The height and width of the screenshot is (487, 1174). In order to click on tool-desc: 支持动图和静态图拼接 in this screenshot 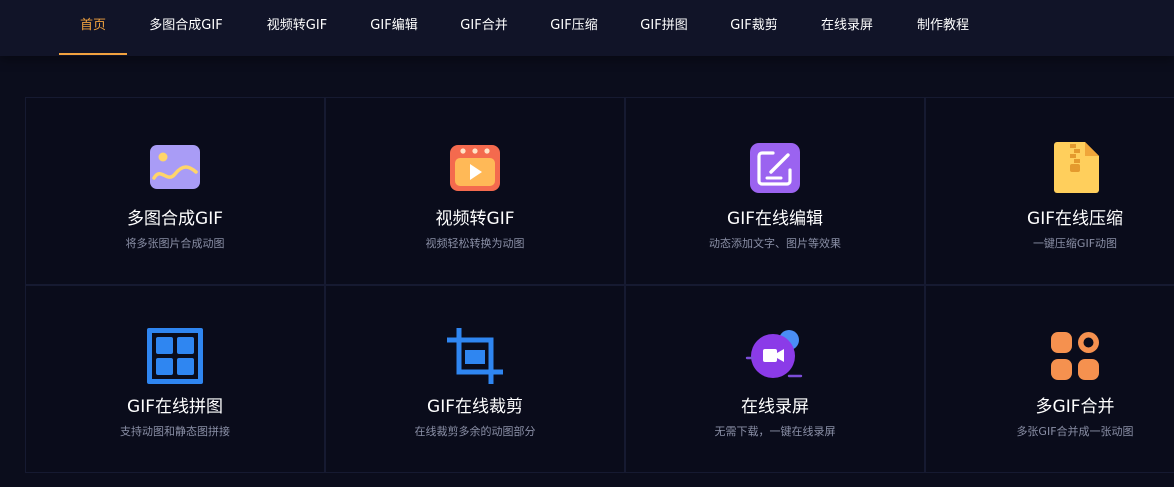, I will do `click(175, 431)`.